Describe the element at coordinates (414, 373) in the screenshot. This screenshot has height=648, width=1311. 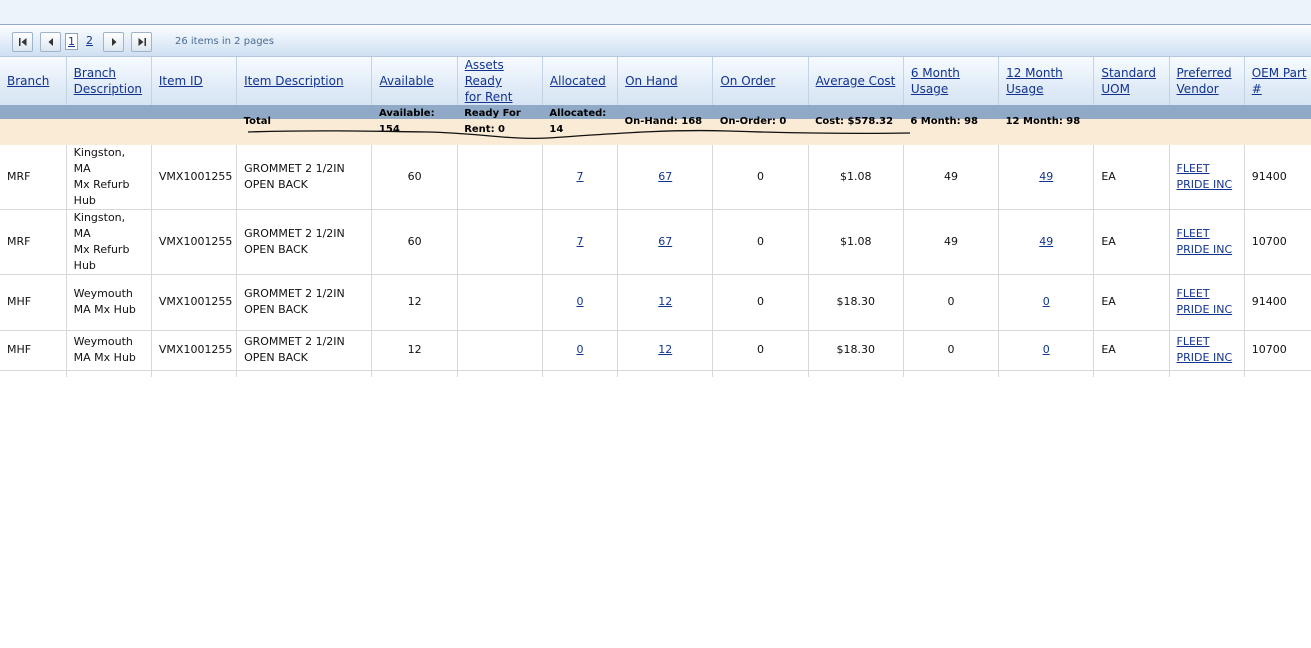
I see `cell-available: 5` at that location.